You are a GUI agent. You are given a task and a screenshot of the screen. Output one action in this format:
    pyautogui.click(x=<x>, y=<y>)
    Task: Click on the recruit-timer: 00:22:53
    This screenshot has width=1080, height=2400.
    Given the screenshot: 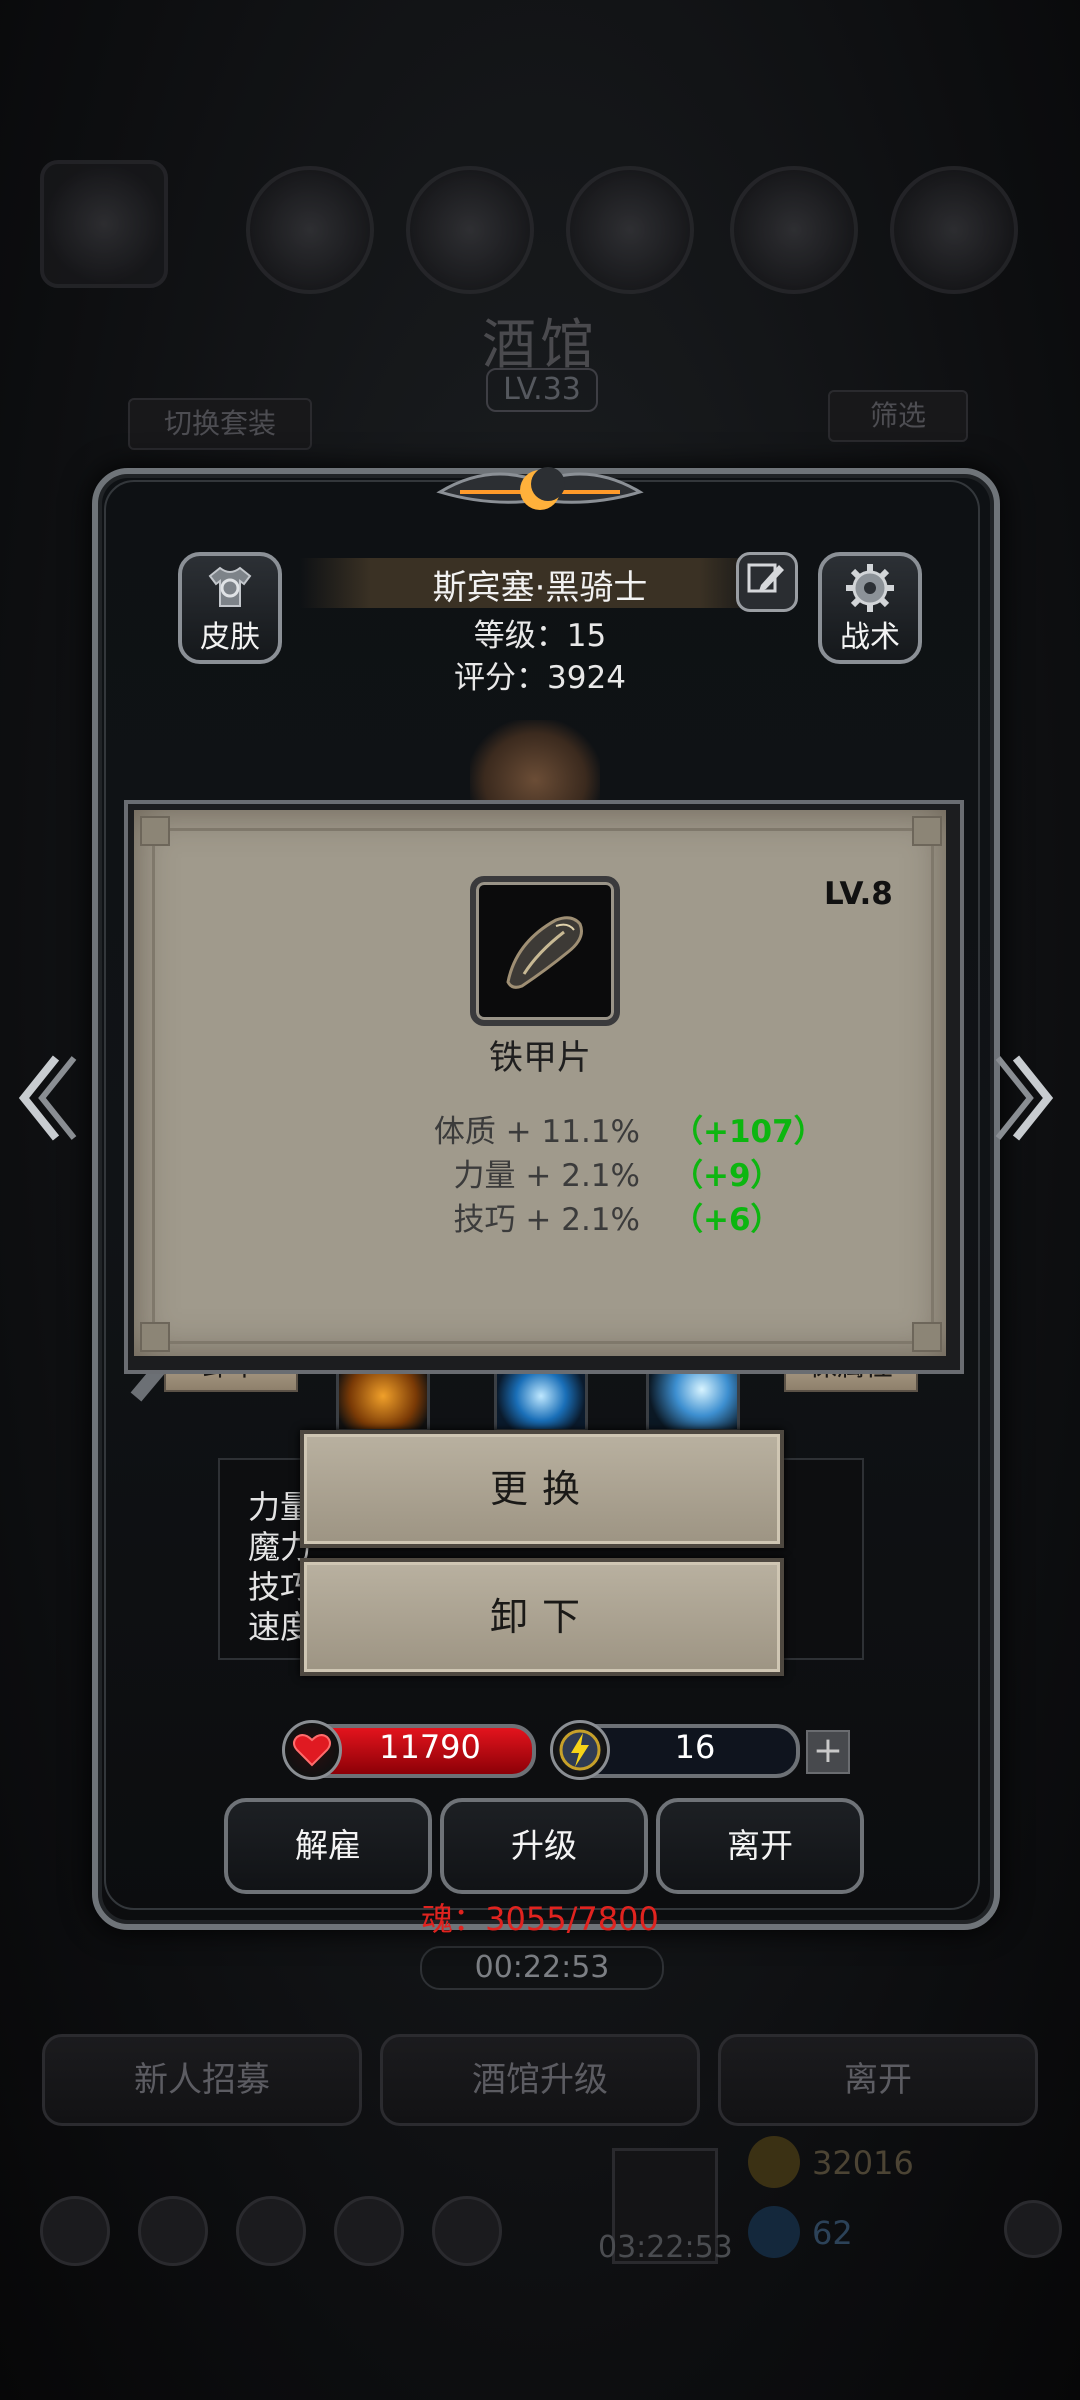 What is the action you would take?
    pyautogui.click(x=542, y=1968)
    